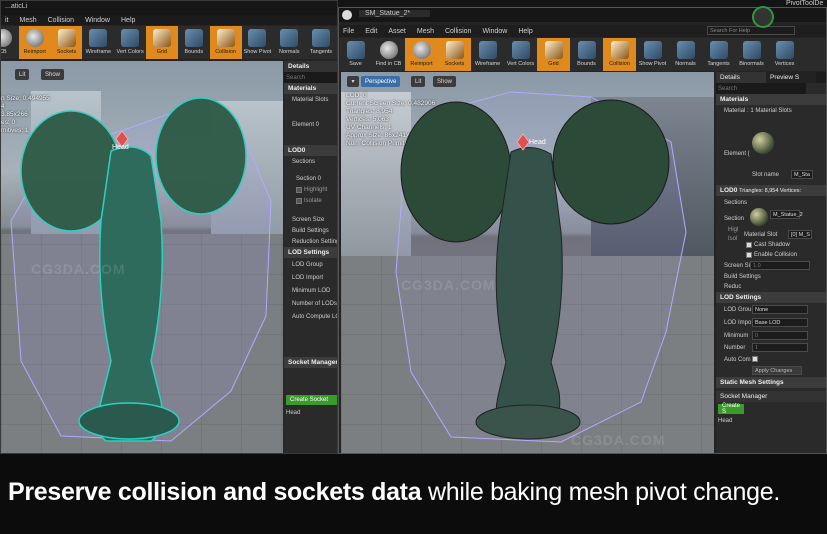  Describe the element at coordinates (780, 309) in the screenshot. I see `lod-group-dropdown: None` at that location.